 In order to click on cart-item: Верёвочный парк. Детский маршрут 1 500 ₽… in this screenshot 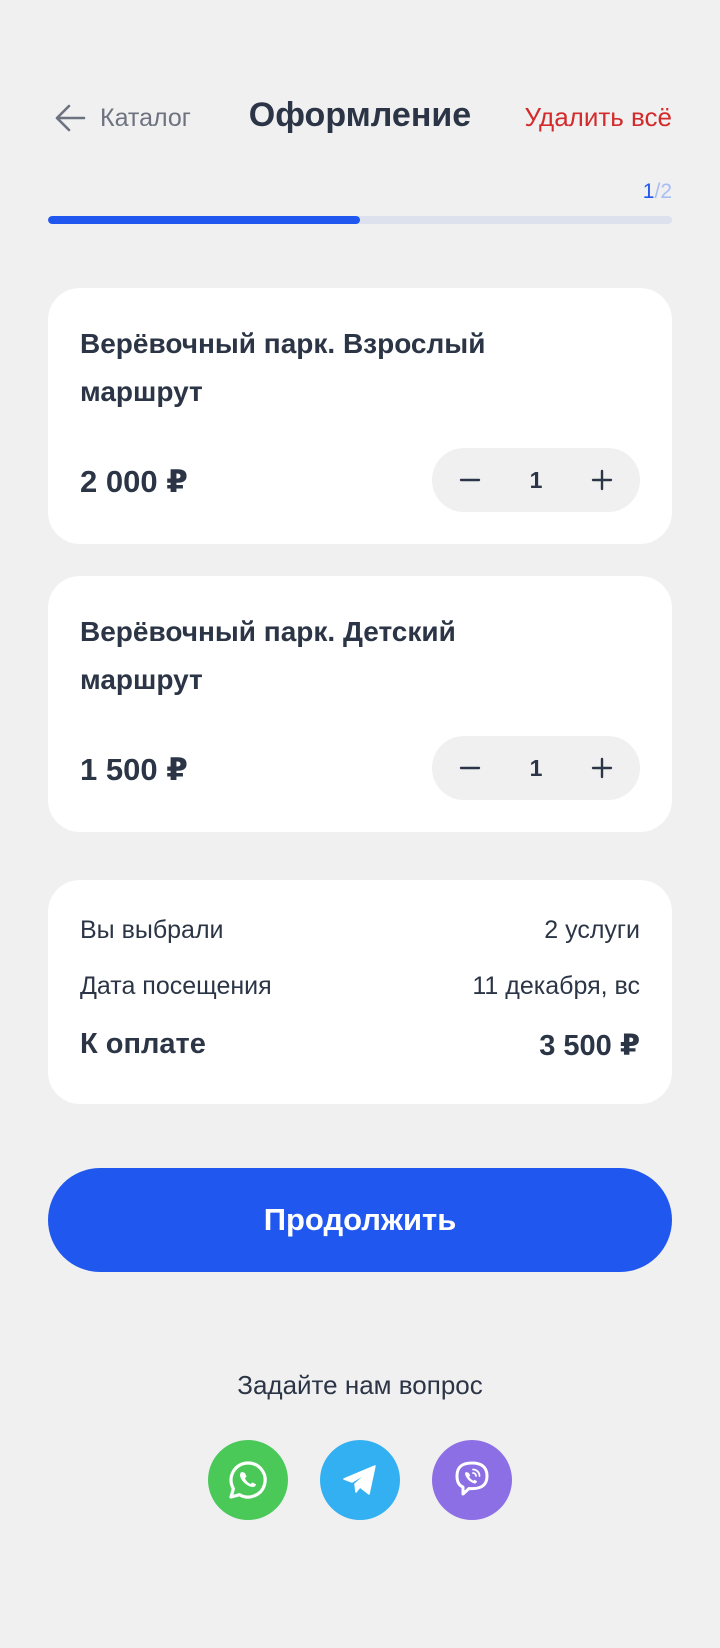, I will do `click(360, 704)`.